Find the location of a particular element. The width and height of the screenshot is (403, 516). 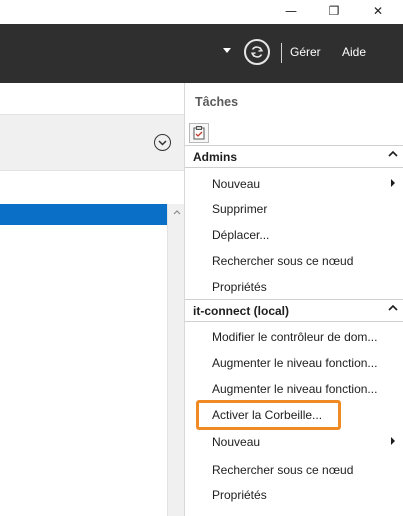

restore-icon: ❐ is located at coordinates (334, 11).